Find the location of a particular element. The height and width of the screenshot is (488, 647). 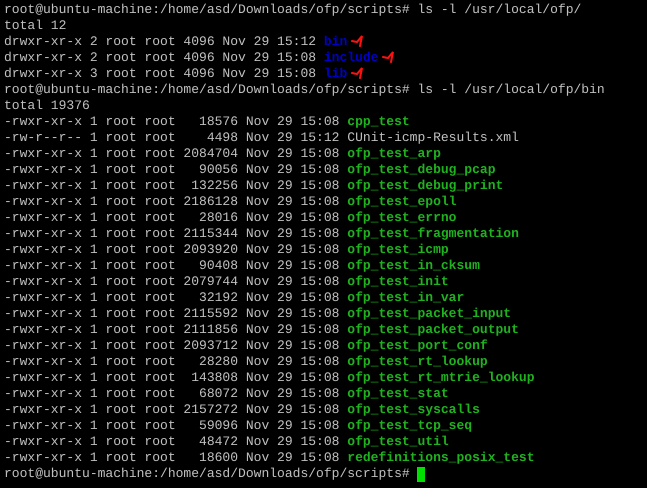

file-name: ofp_test_tcp_seq is located at coordinates (409, 426).